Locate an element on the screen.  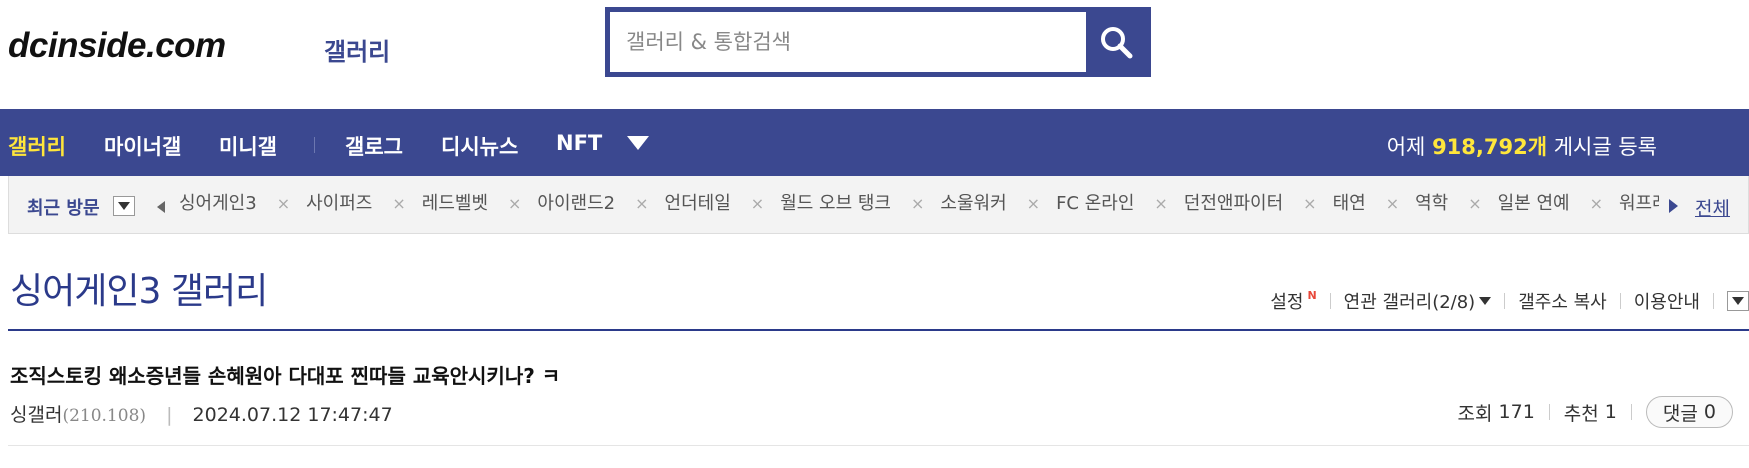
caret-left-icon is located at coordinates (161, 207).